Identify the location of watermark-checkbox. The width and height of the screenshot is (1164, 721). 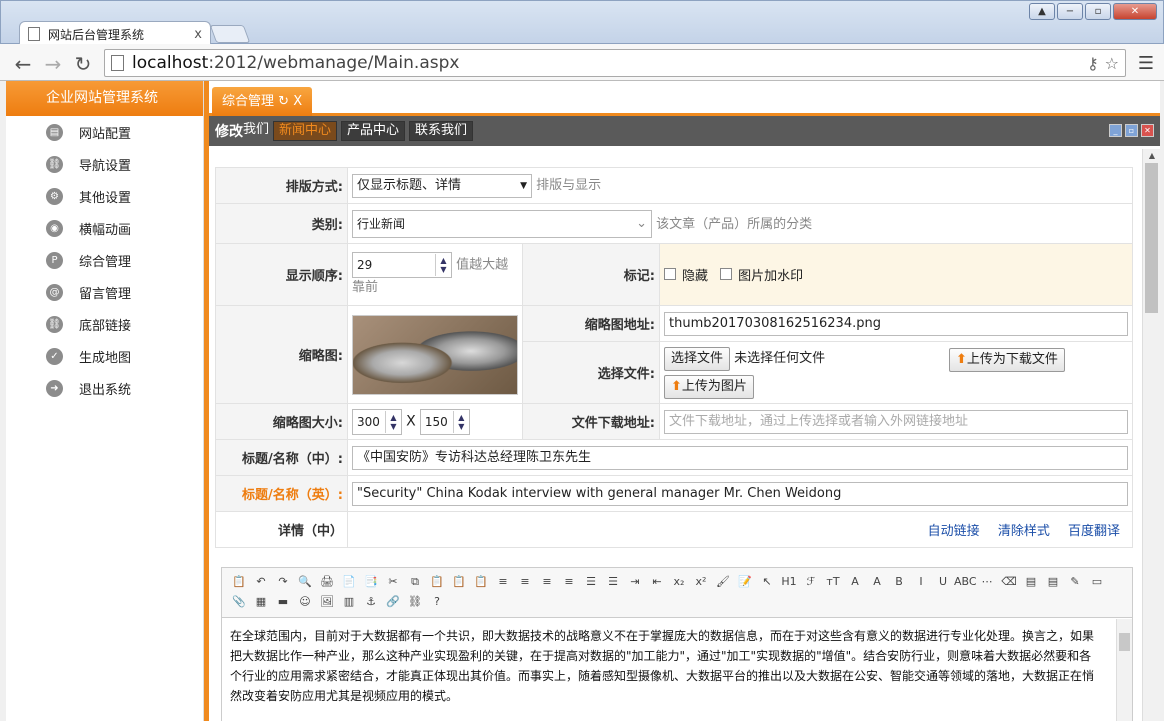
(726, 274).